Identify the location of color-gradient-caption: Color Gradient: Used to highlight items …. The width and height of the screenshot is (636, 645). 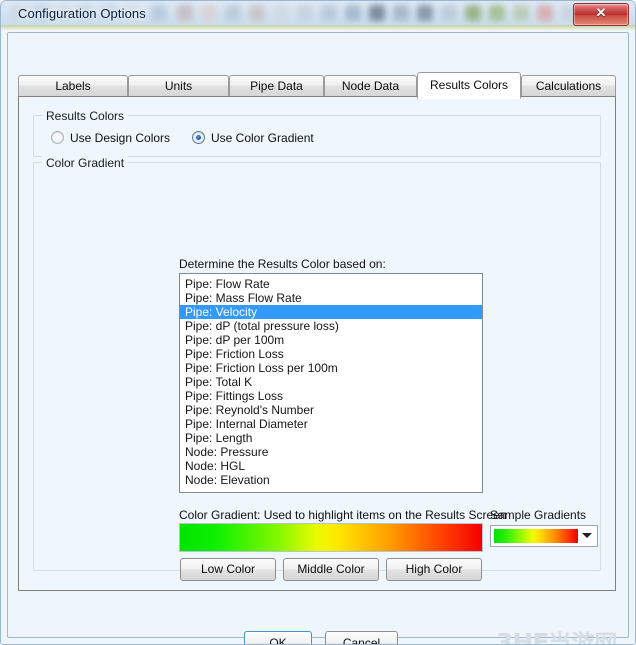
(343, 515).